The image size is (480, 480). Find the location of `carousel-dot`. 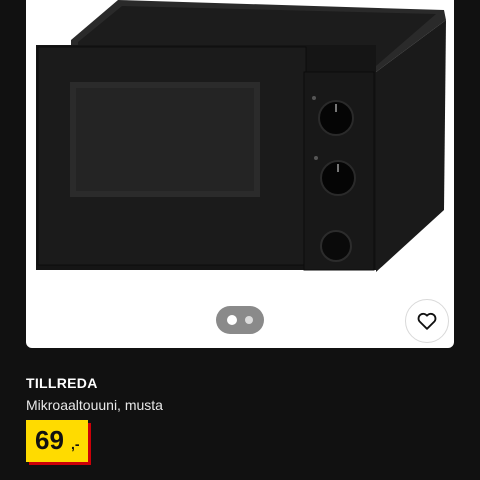

carousel-dot is located at coordinates (249, 320).